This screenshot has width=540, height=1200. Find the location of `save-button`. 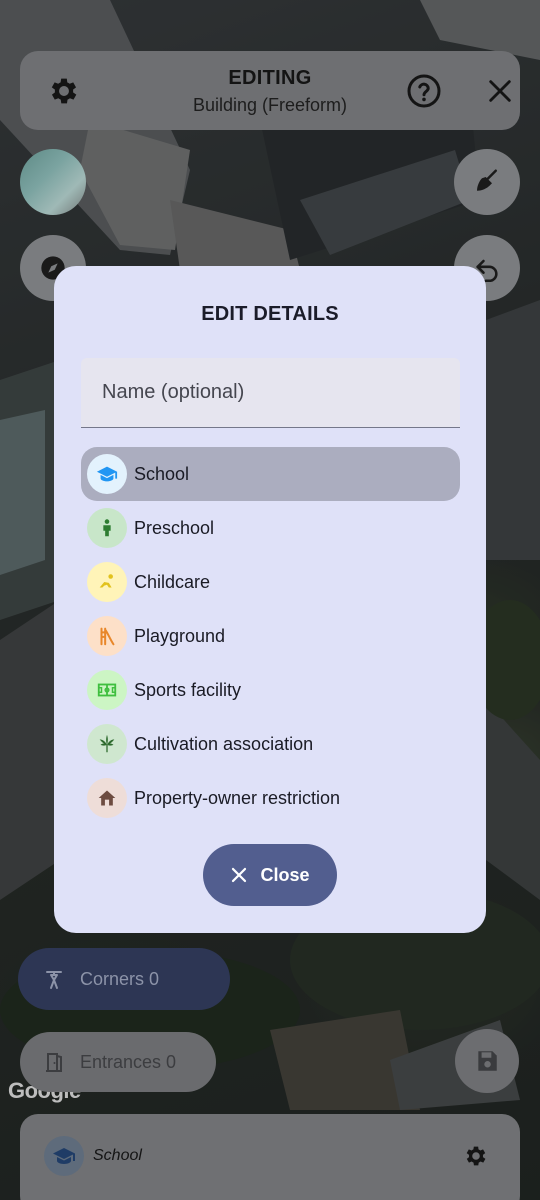

save-button is located at coordinates (487, 1061).